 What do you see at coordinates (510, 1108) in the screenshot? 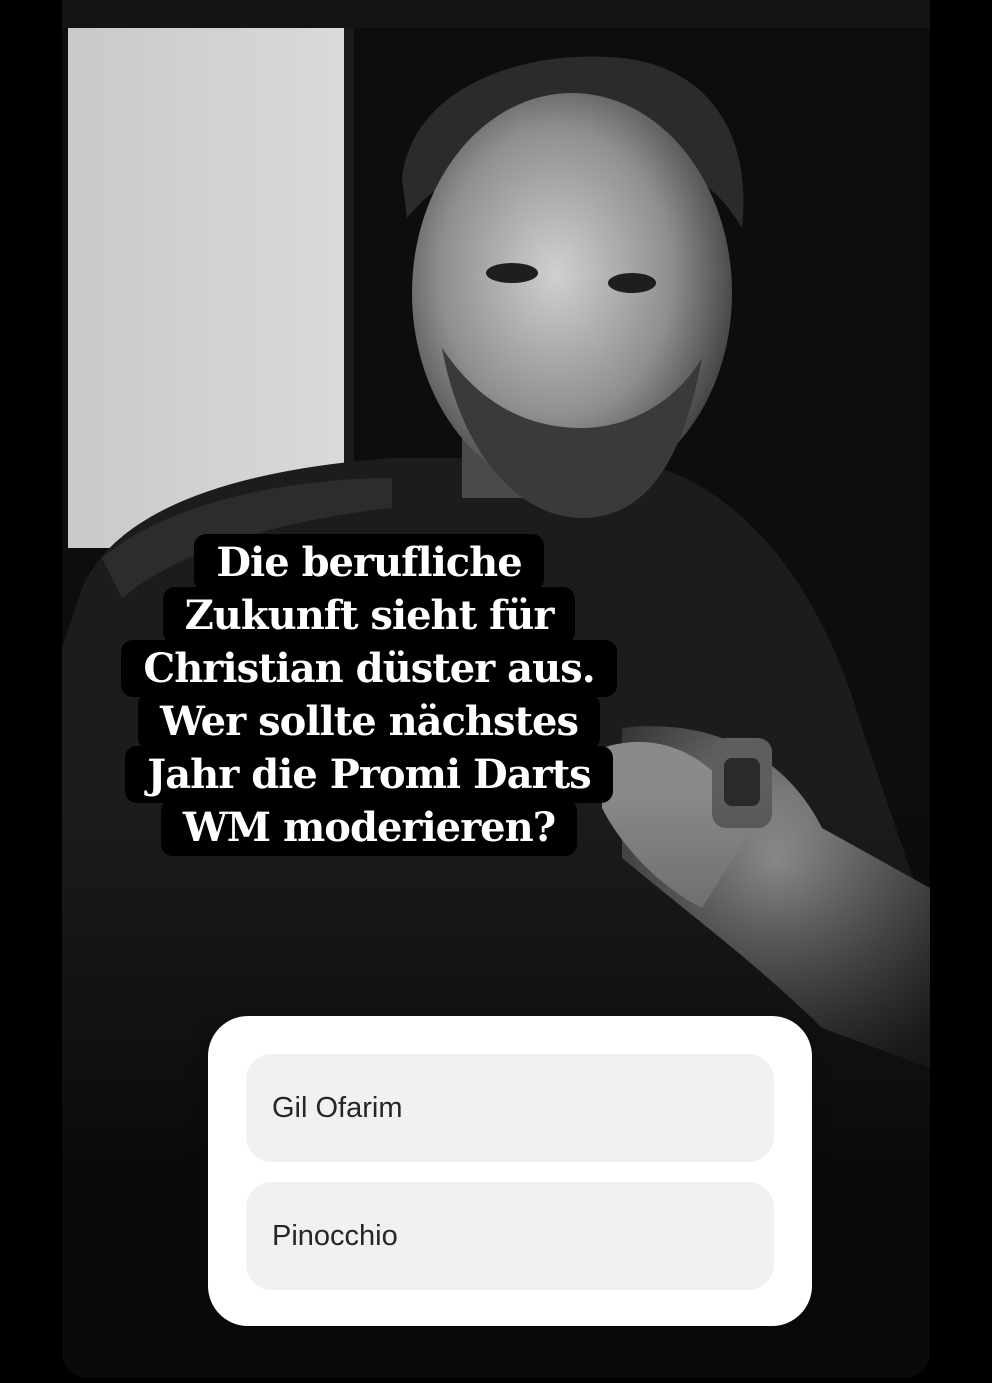
I see `poll-option-gil-ofarim: Gil Ofarim` at bounding box center [510, 1108].